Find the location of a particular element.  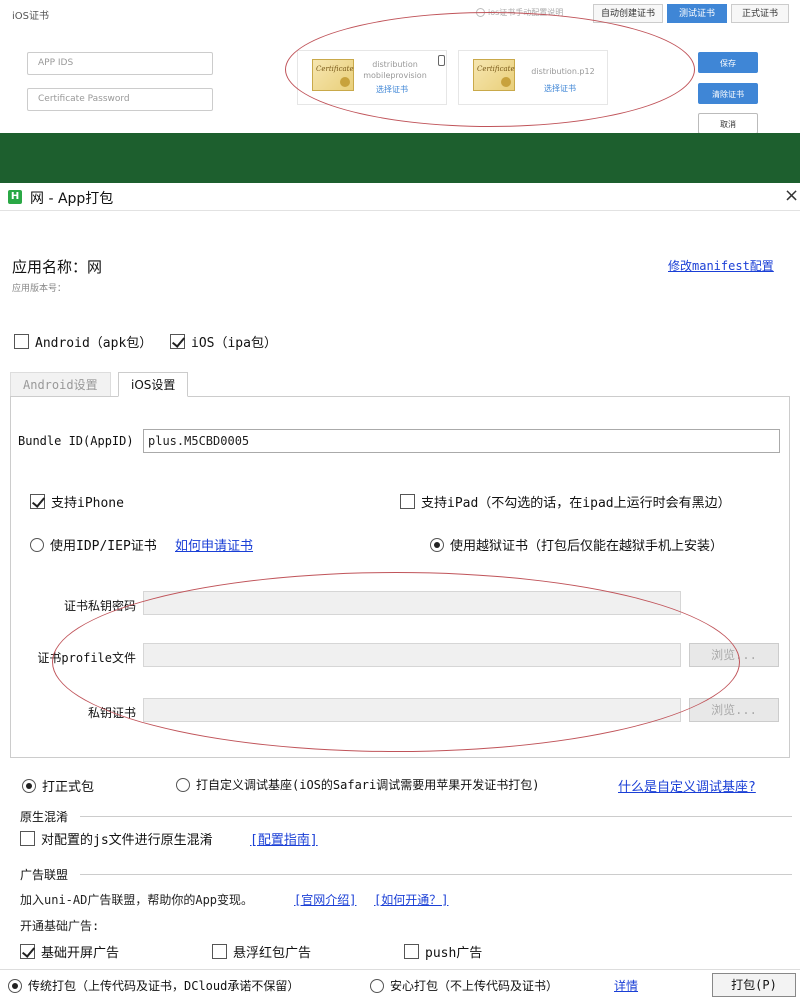

edit-manifest-link: 修改manifest配置 is located at coordinates (721, 265).